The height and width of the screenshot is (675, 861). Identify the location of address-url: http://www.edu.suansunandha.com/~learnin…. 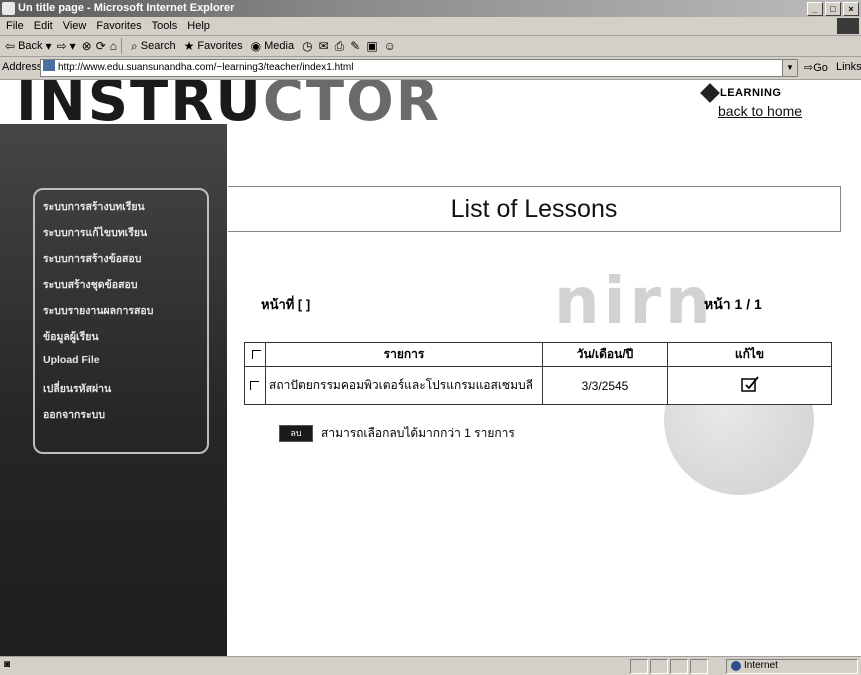
(206, 67).